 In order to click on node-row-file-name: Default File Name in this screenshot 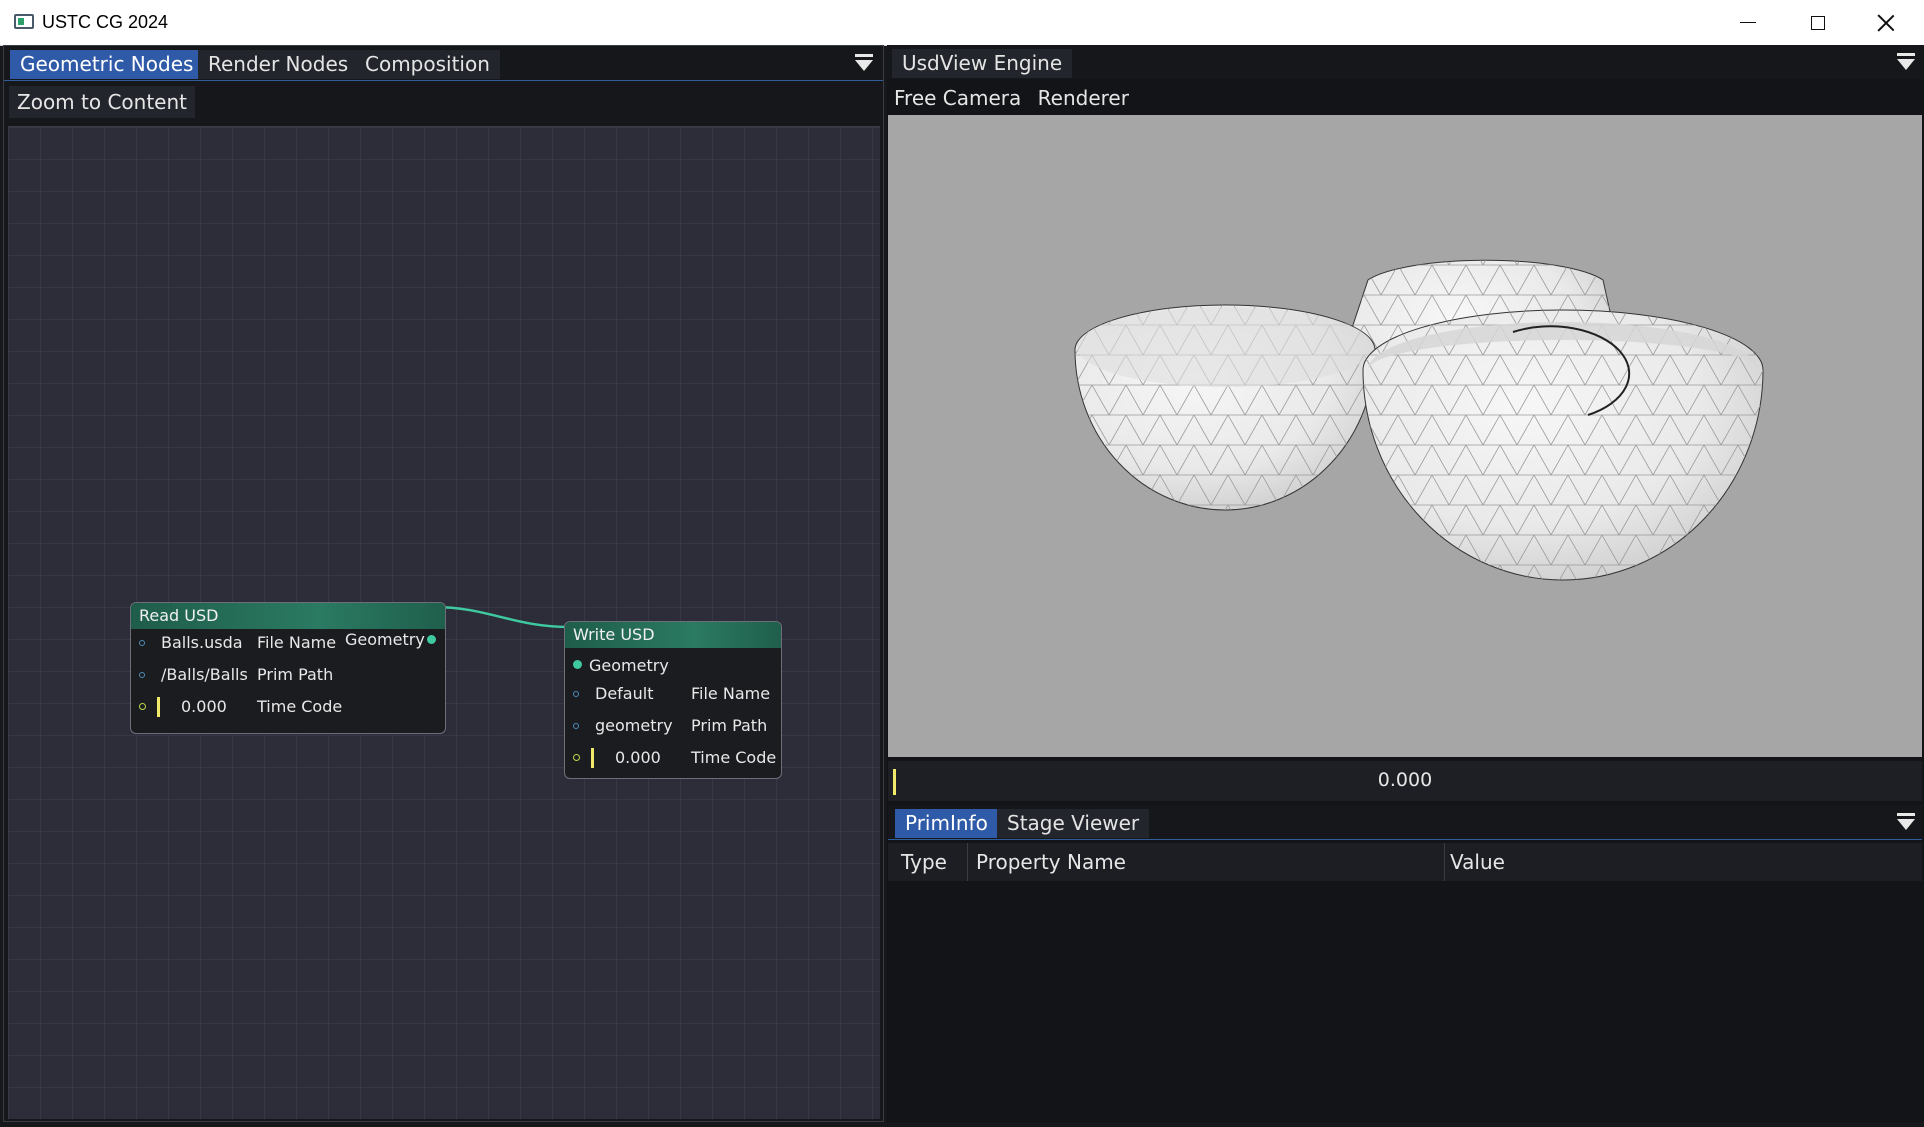, I will do `click(673, 694)`.